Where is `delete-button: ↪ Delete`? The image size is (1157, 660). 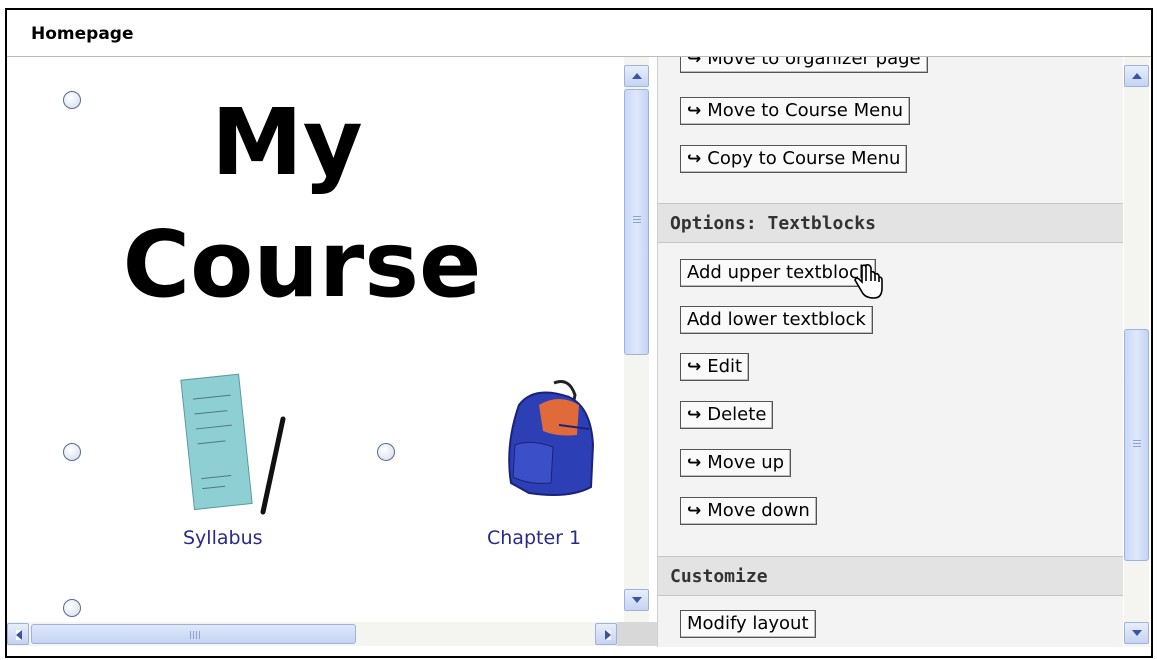
delete-button: ↪ Delete is located at coordinates (727, 415).